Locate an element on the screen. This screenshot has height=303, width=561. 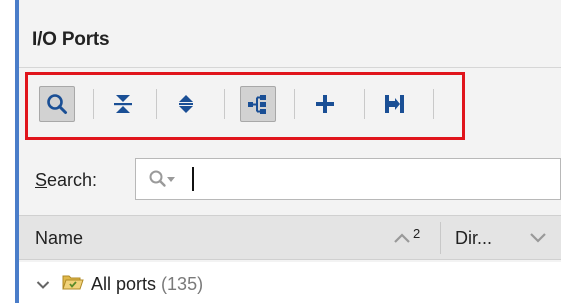
search-label-mnemonic: S is located at coordinates (41, 180).